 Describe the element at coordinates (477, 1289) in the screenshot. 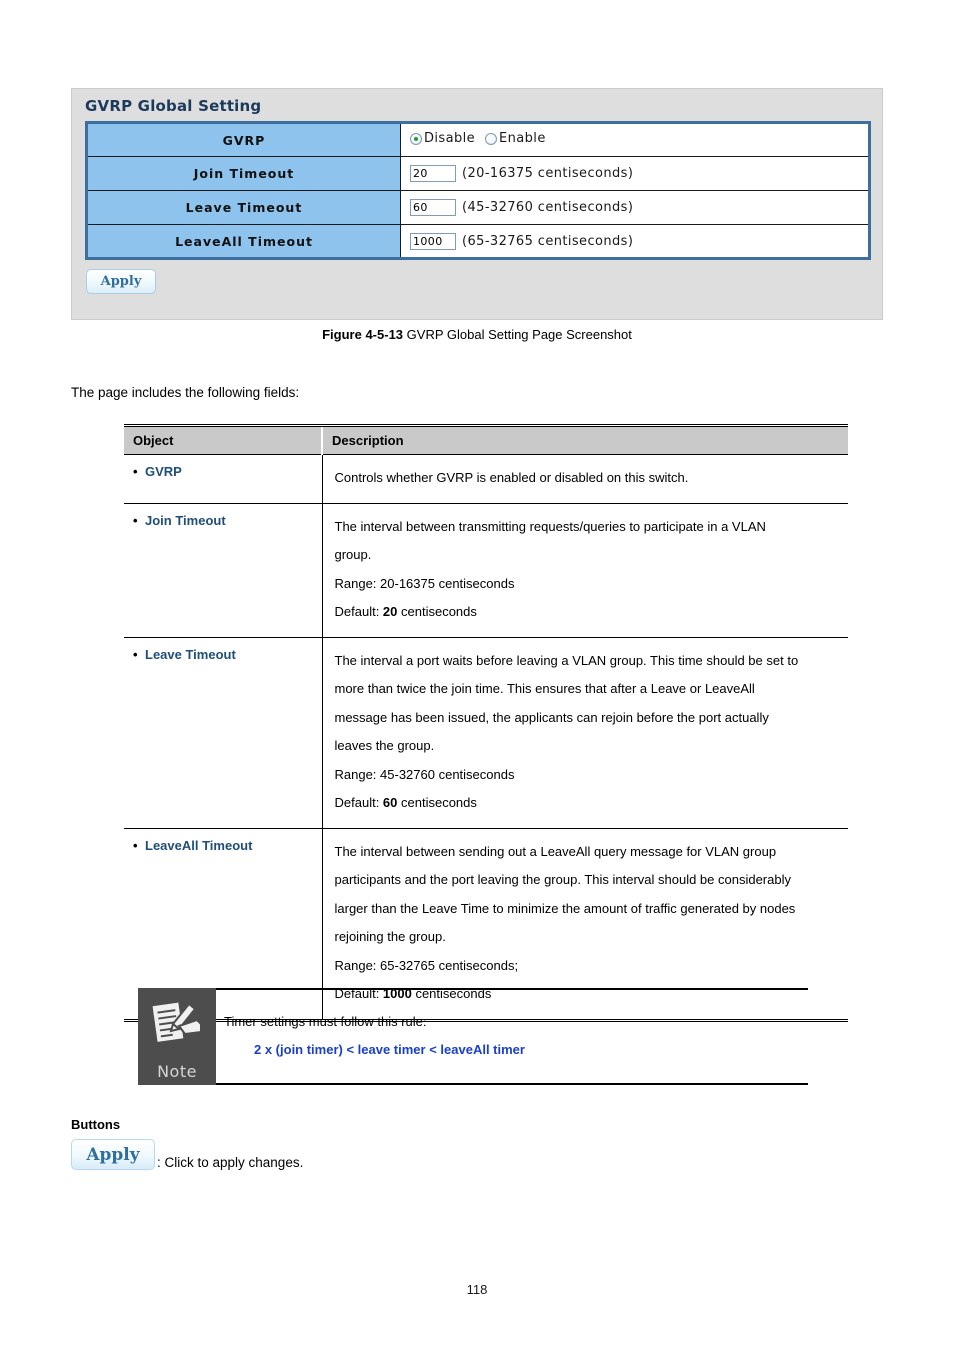

I see `page-number: 118` at that location.